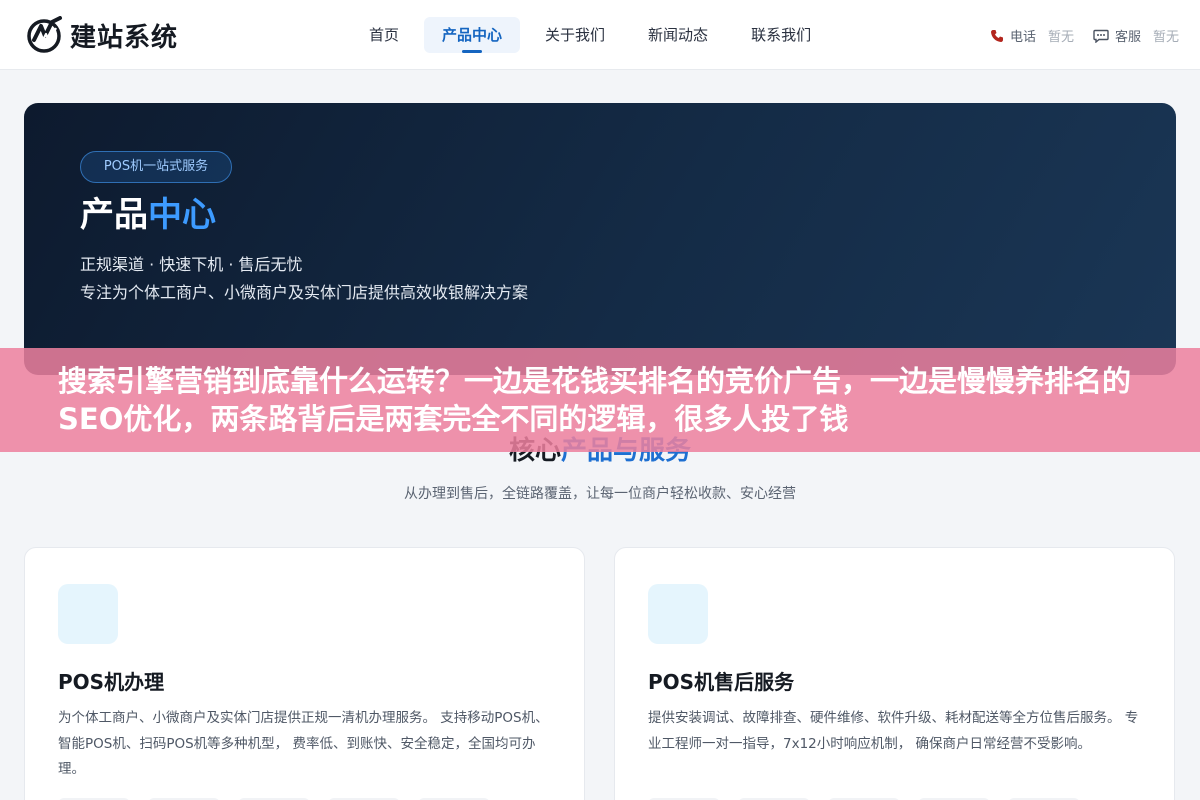  I want to click on card-title: POS机办理, so click(111, 682).